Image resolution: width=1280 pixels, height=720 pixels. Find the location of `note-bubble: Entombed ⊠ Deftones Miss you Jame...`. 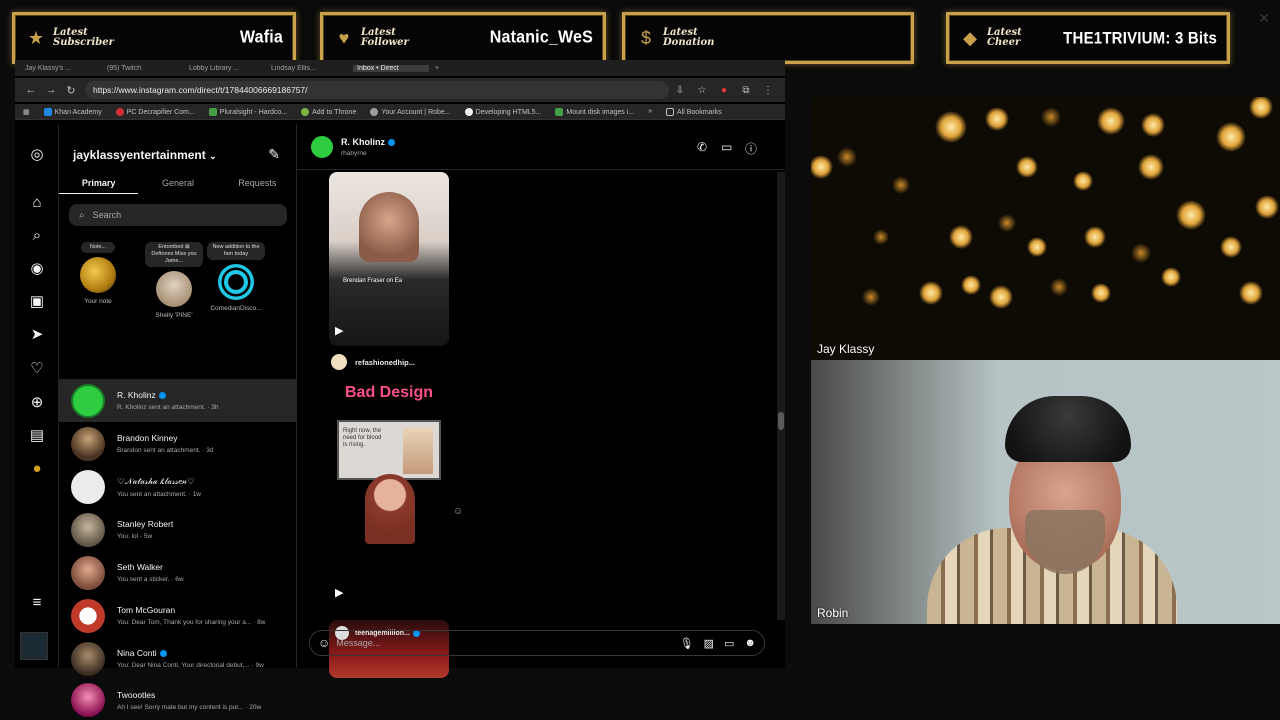

note-bubble: Entombed ⊠ Deftones Miss you Jame... is located at coordinates (174, 254).